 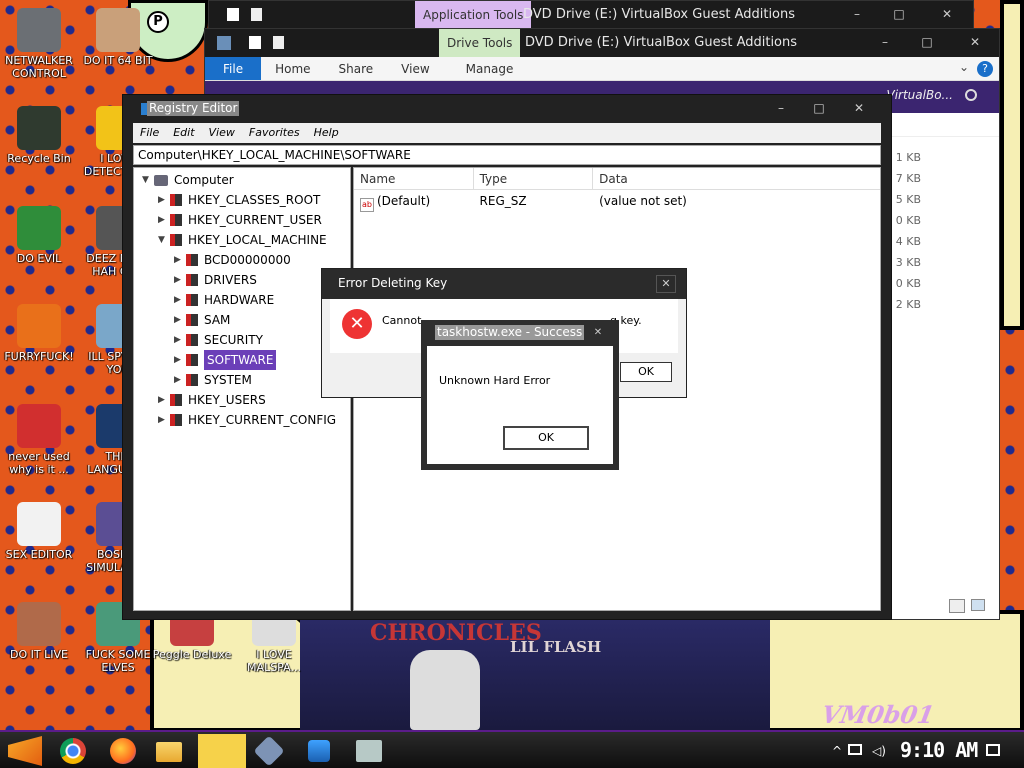 What do you see at coordinates (402, 320) in the screenshot?
I see `error-message-start: Cannot` at bounding box center [402, 320].